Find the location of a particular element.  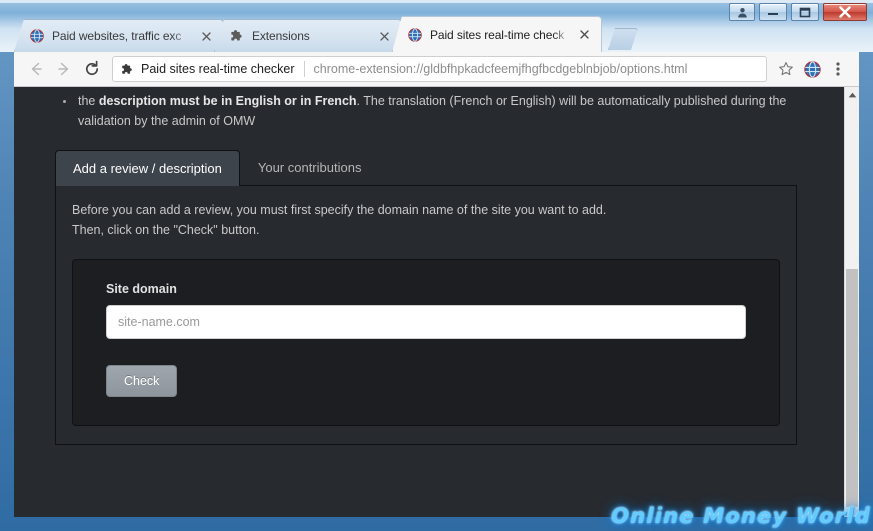

browser-tab-title: Paid sites real-time check is located at coordinates (497, 34).